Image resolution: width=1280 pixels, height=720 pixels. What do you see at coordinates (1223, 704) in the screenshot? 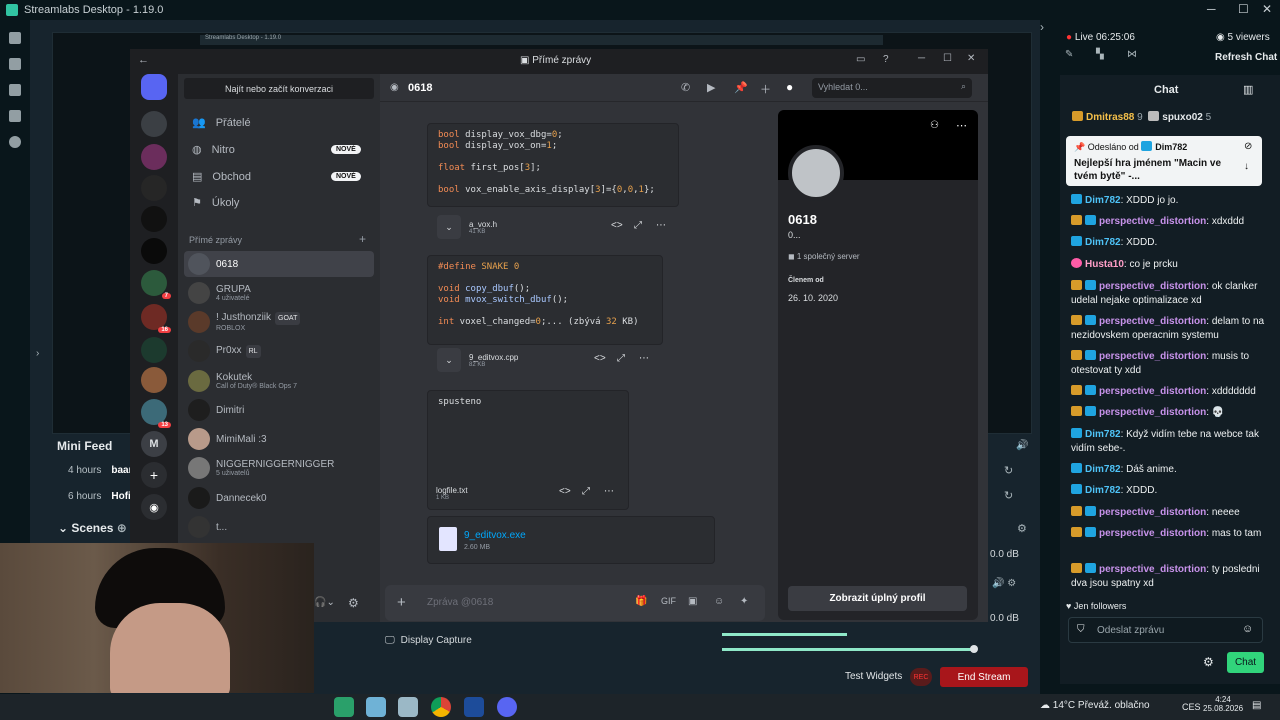
I see `clock: 4:24 25.08.2026` at bounding box center [1223, 704].